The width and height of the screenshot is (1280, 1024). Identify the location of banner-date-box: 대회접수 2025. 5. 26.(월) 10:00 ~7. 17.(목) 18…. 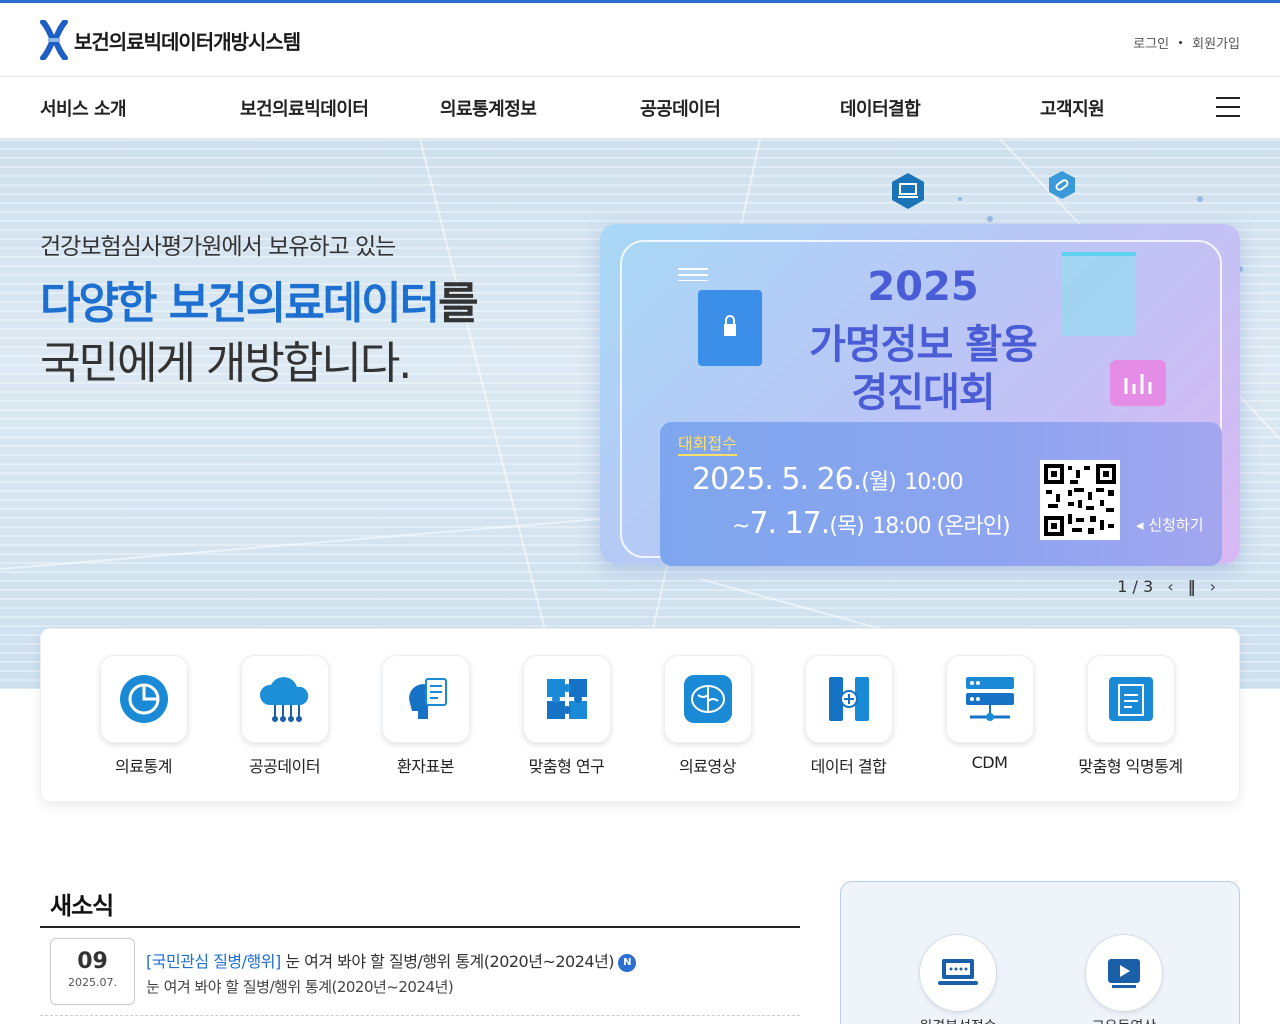
(941, 494).